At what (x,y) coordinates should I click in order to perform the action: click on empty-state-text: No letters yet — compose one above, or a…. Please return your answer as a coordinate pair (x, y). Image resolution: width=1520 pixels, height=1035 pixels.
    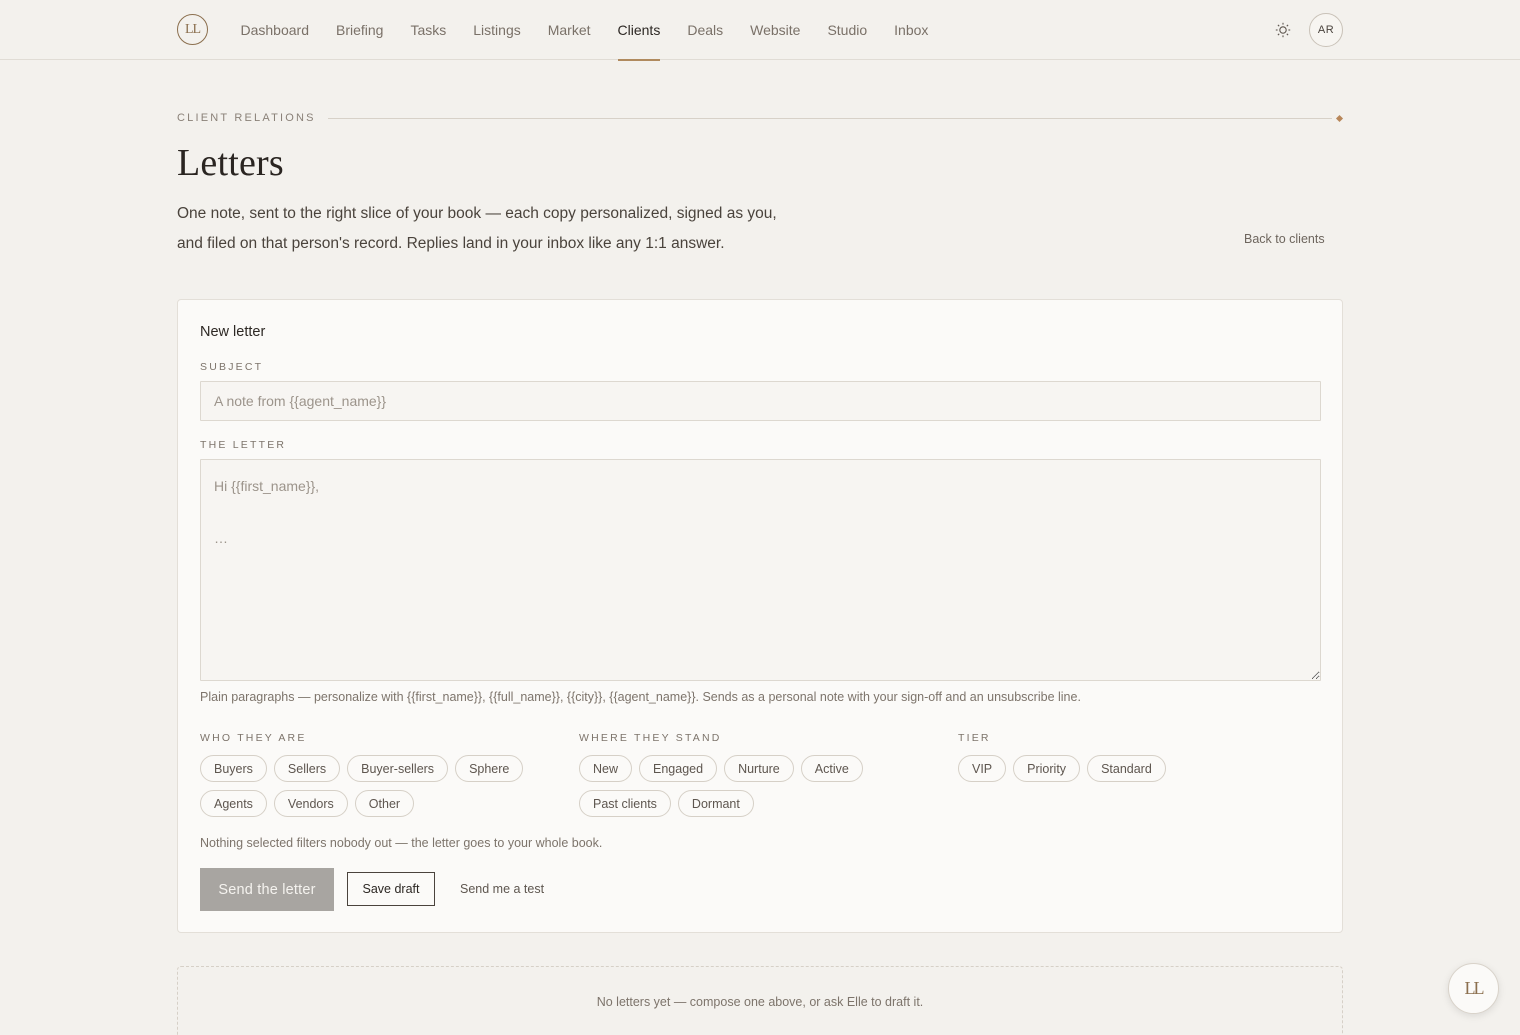
    Looking at the image, I should click on (760, 1002).